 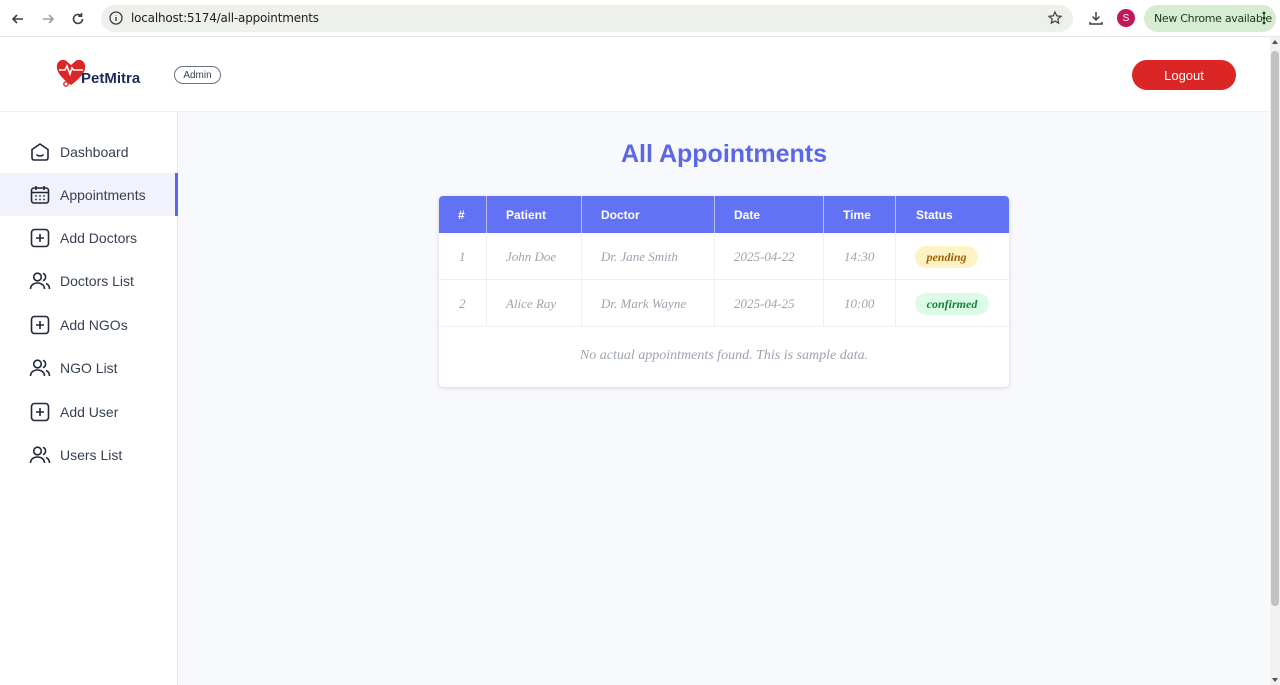 I want to click on forward-icon, so click(x=48, y=19).